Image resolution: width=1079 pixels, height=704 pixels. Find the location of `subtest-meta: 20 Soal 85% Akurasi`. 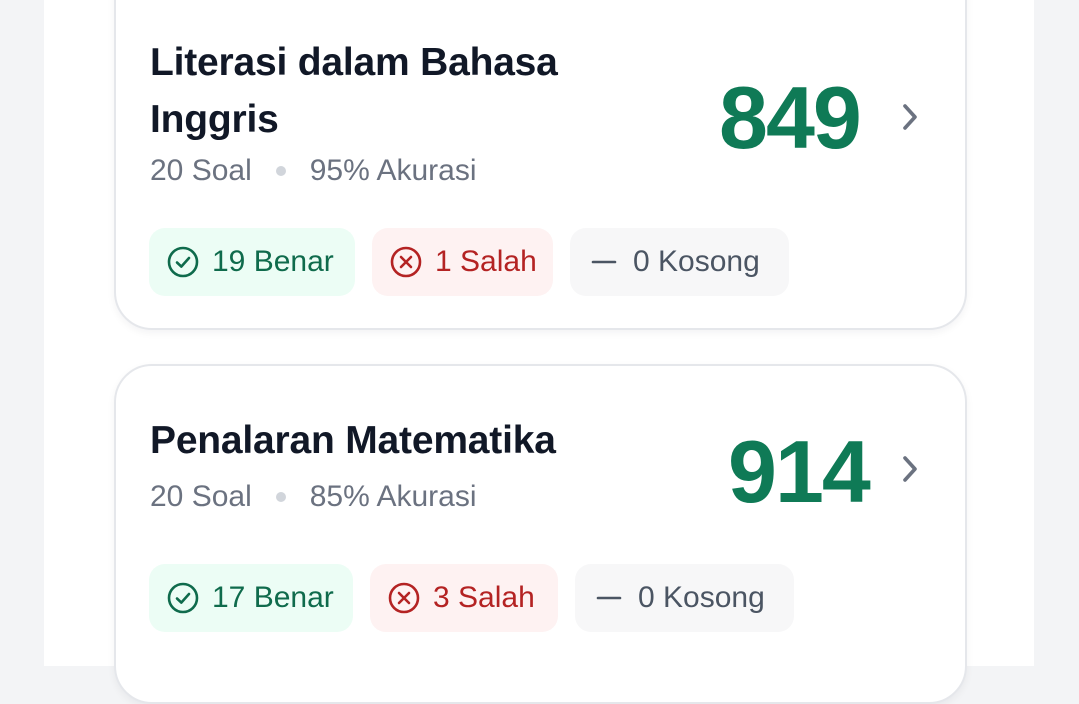

subtest-meta: 20 Soal 85% Akurasi is located at coordinates (313, 497).